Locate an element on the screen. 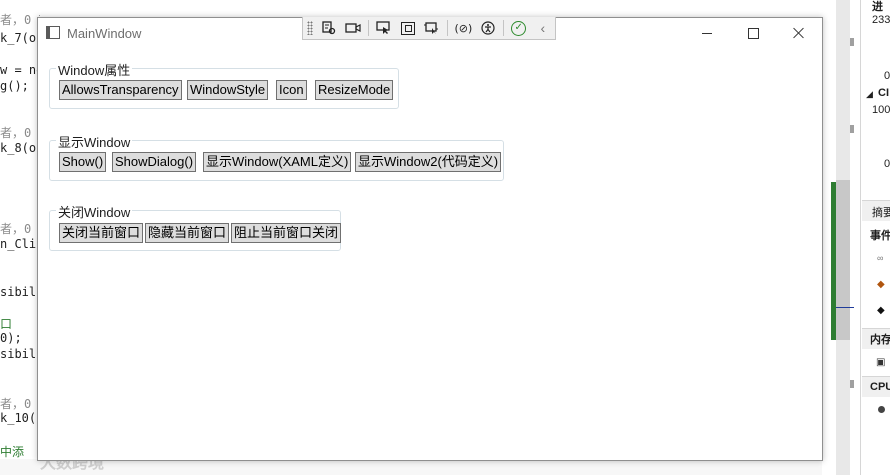 Image resolution: width=890 pixels, height=475 pixels. visual-tree-icon is located at coordinates (328, 28).